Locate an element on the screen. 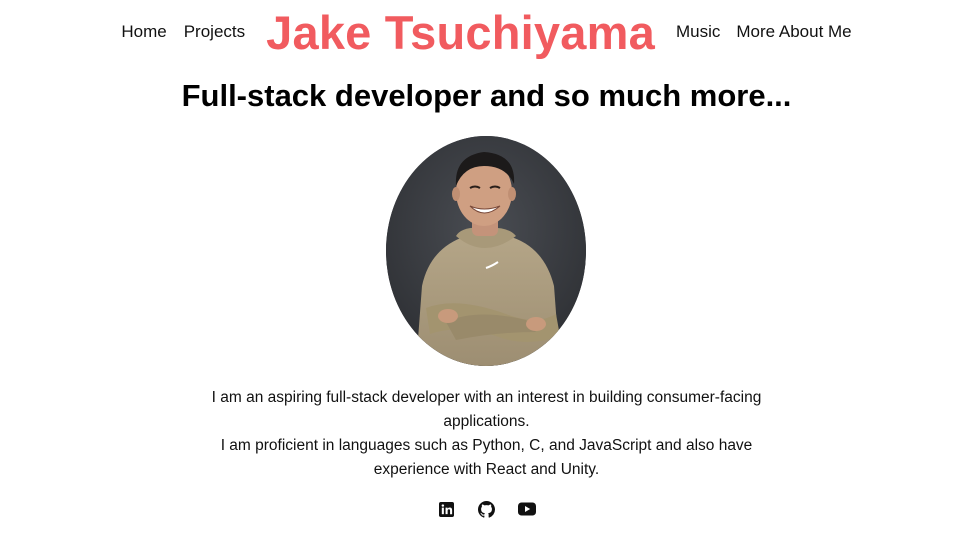 This screenshot has height=545, width=973. nav-link-music: Music is located at coordinates (698, 32).